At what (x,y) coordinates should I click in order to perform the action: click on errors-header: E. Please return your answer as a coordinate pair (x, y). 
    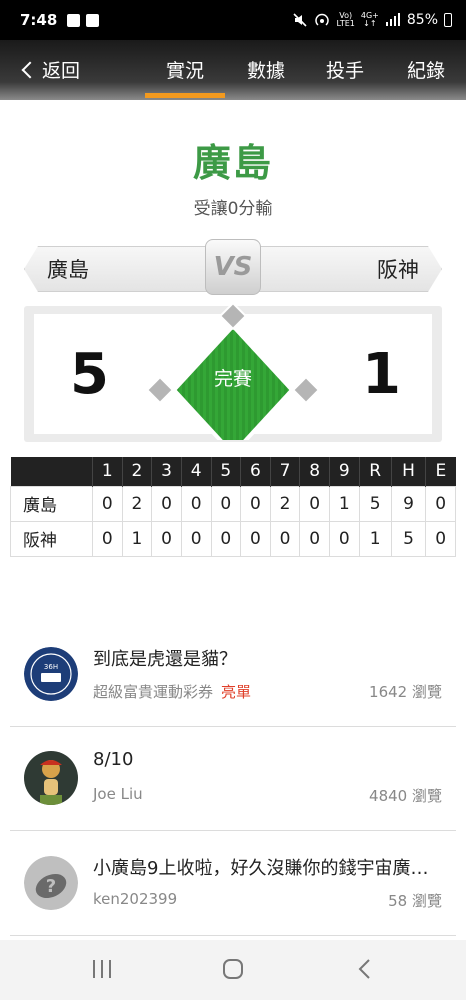
    Looking at the image, I should click on (440, 471).